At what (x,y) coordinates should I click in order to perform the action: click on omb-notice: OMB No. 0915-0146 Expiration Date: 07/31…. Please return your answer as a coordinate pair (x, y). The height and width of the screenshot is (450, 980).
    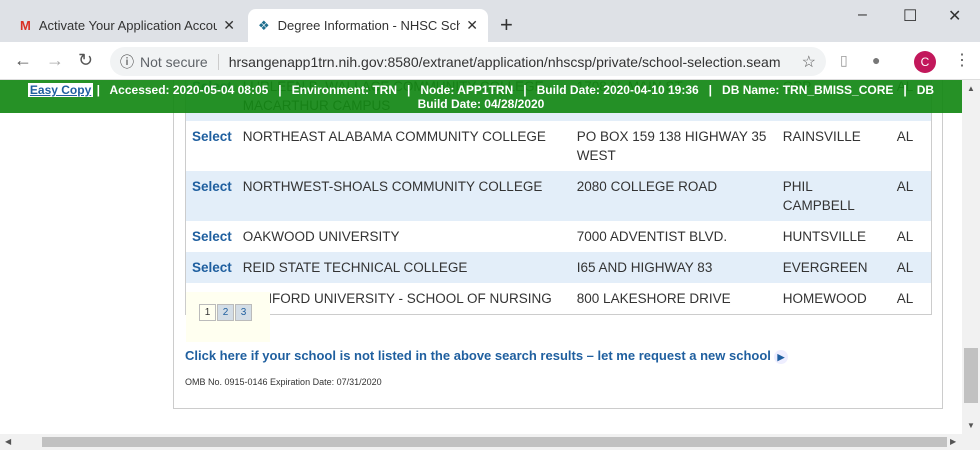
    Looking at the image, I should click on (283, 382).